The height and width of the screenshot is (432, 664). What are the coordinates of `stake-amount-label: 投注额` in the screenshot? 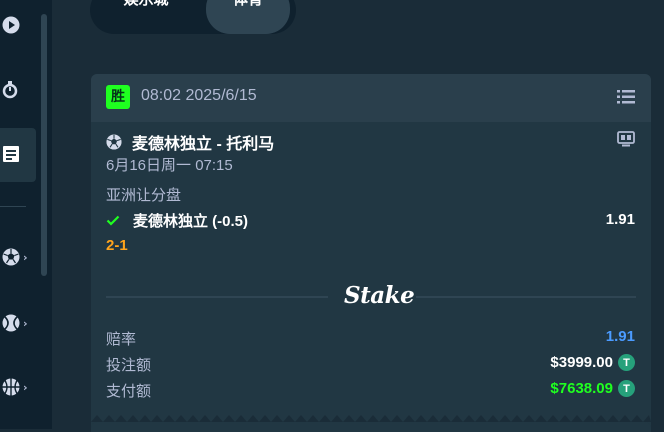 It's located at (129, 365).